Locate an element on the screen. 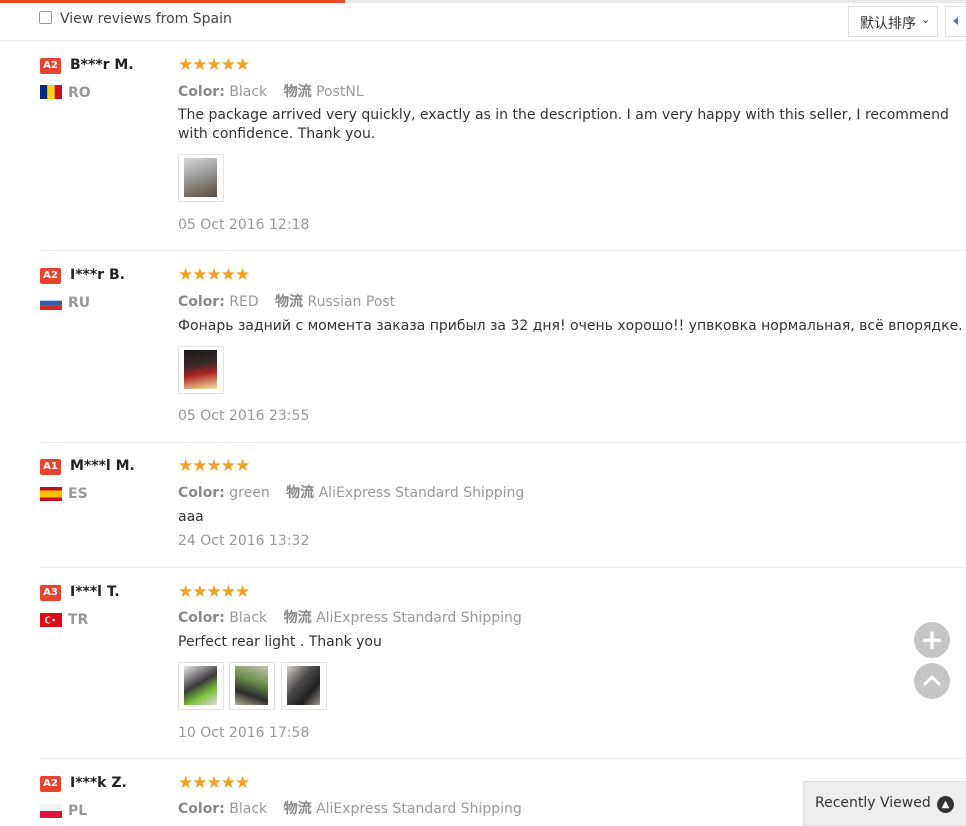 This screenshot has height=826, width=966. shipping-value: PostNL is located at coordinates (340, 92).